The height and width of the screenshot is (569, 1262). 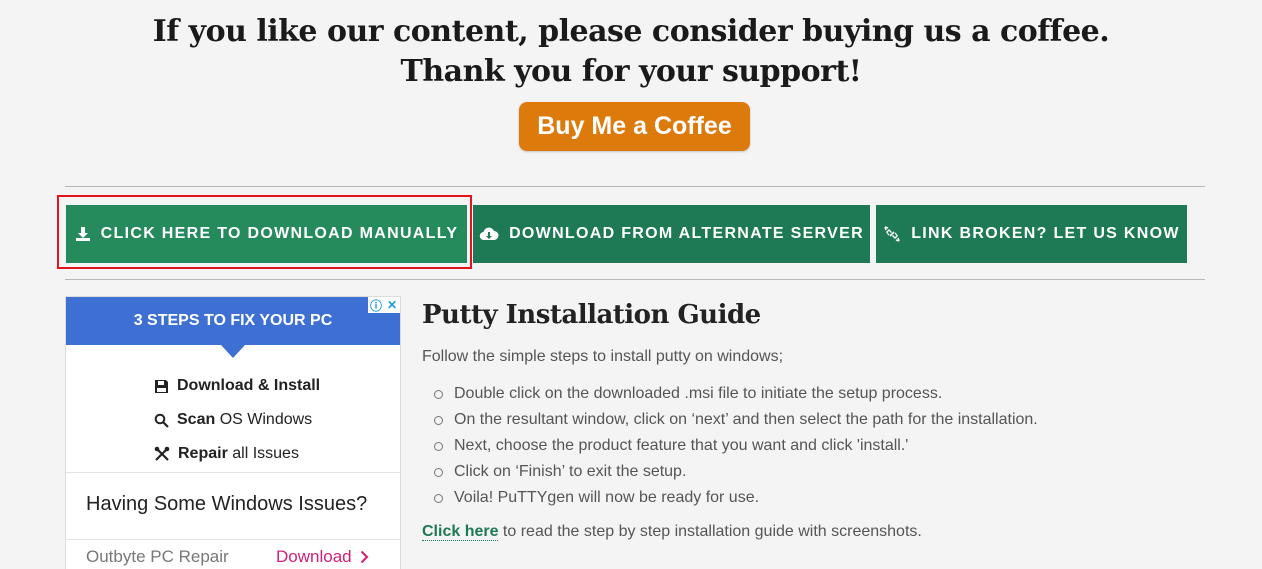 I want to click on guide-step: Click on ‘Finish’ to exit the setup., so click(x=828, y=472).